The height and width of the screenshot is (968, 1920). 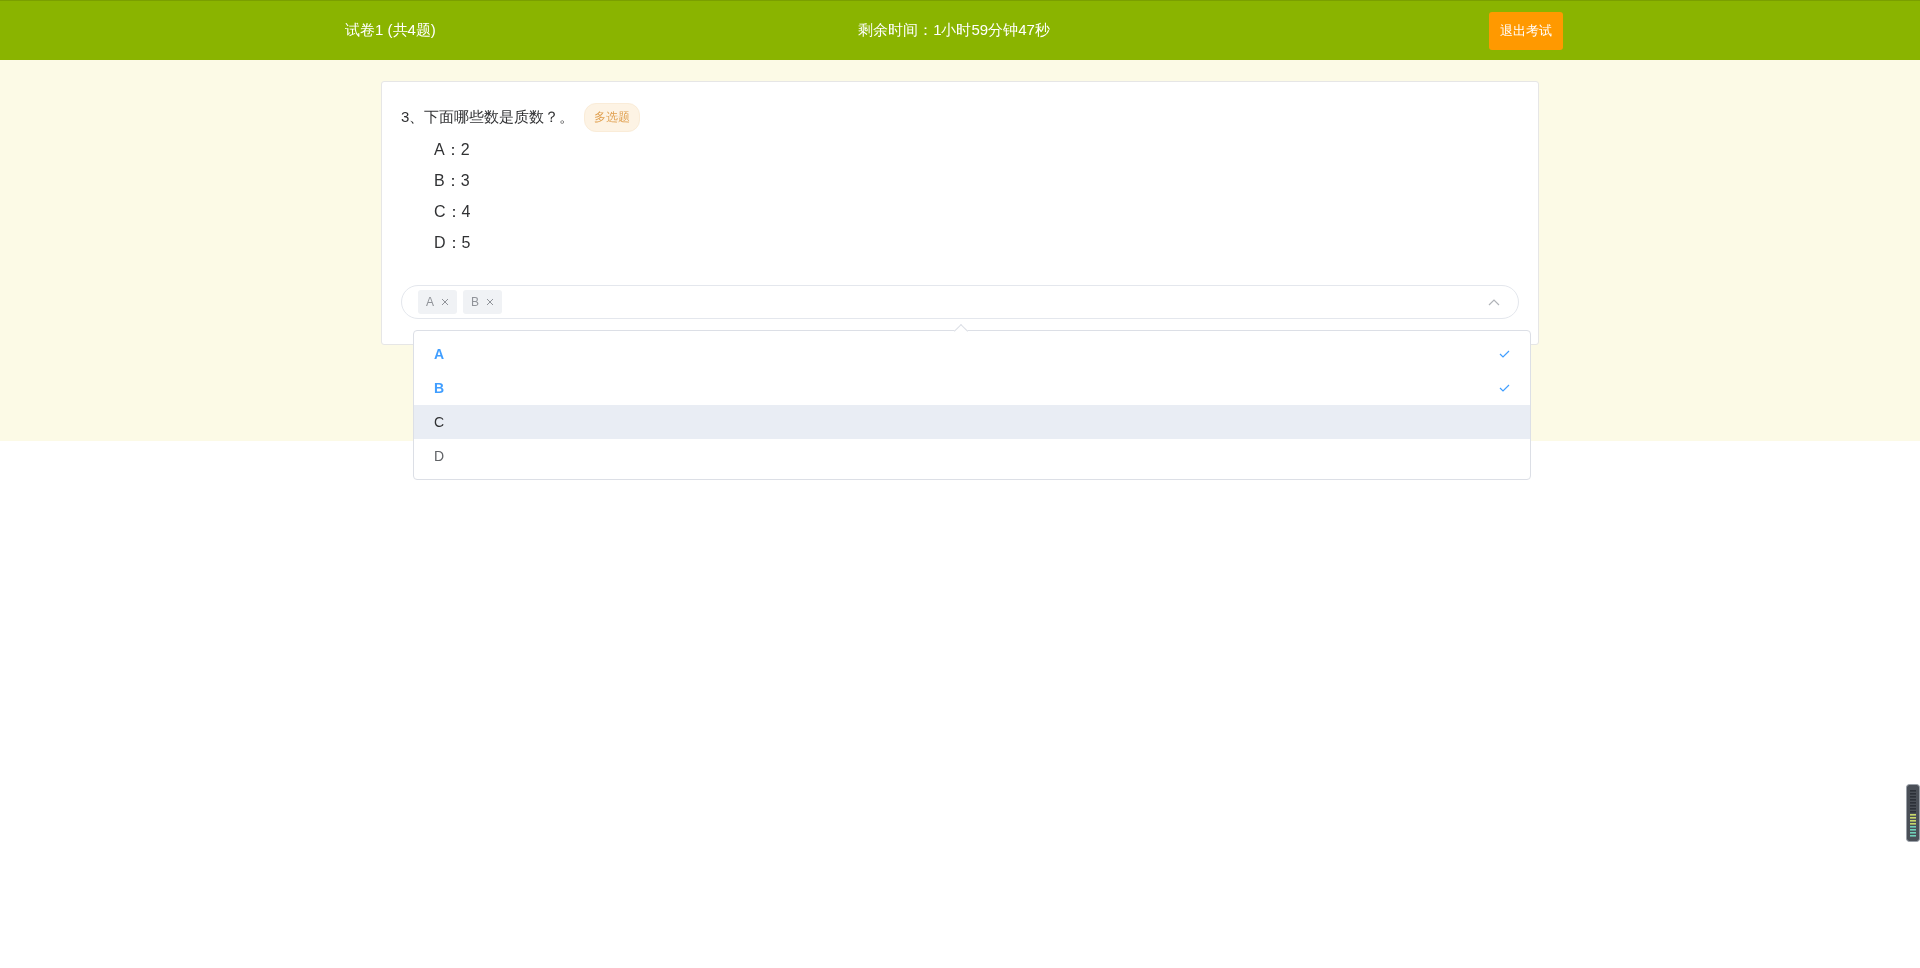 What do you see at coordinates (972, 456) in the screenshot?
I see `dropdown-option: D` at bounding box center [972, 456].